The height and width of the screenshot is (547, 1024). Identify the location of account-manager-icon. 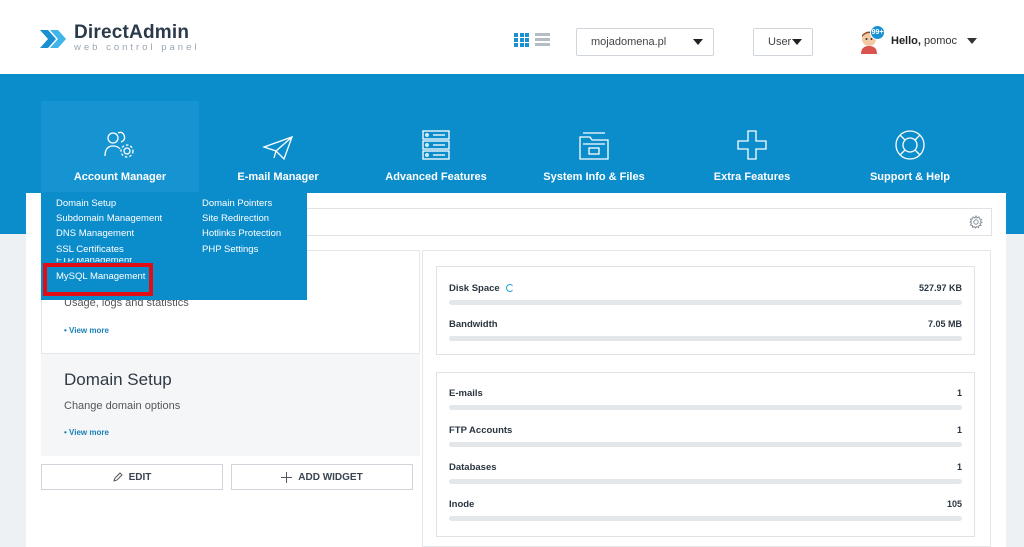
(120, 139).